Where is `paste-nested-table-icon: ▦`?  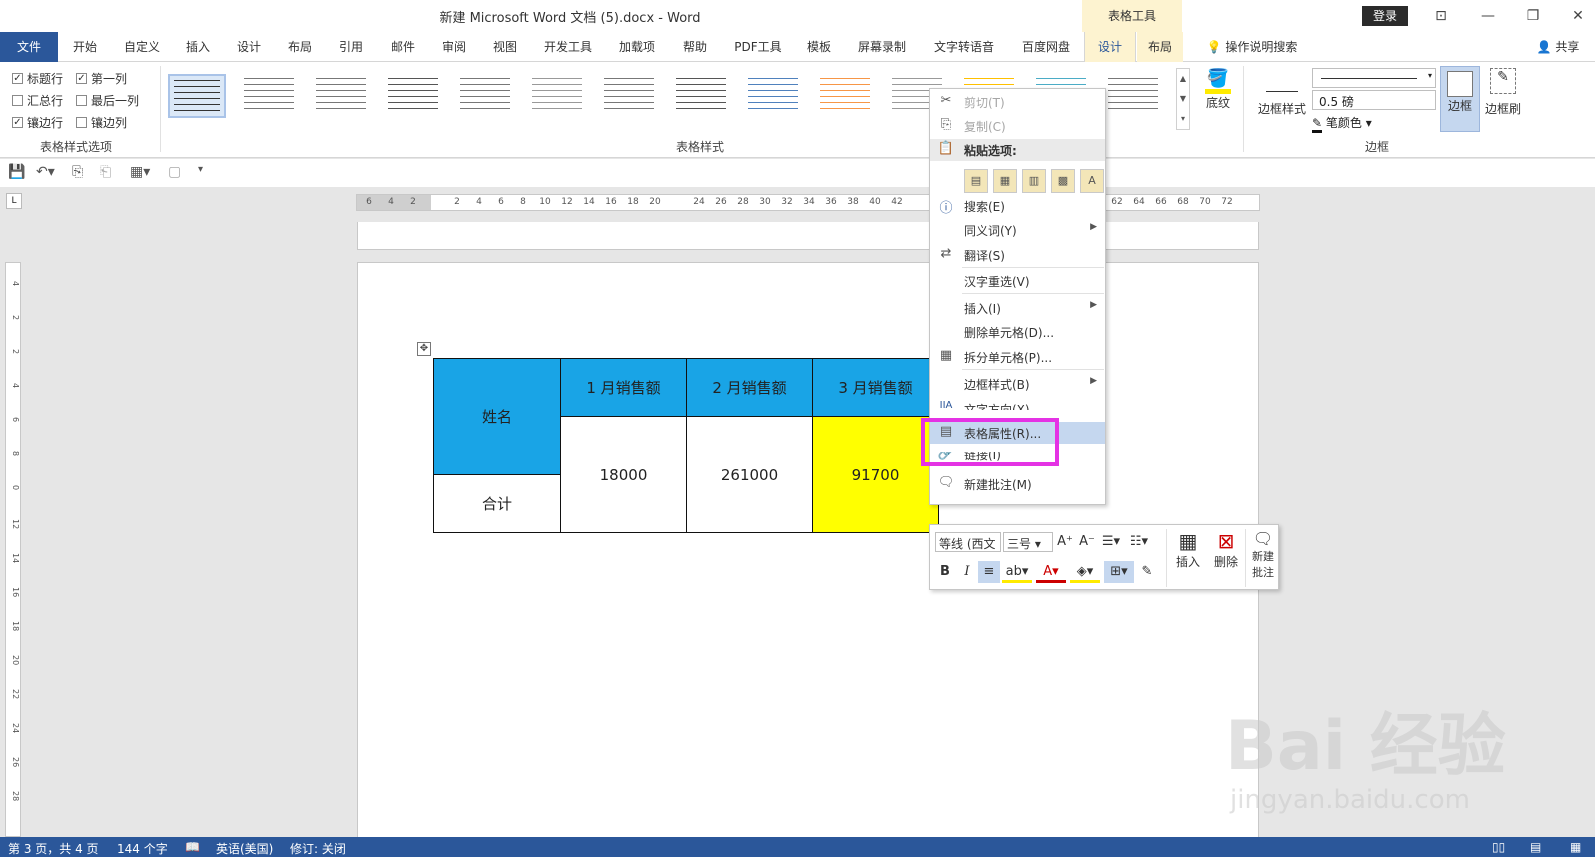 paste-nested-table-icon: ▦ is located at coordinates (1005, 181).